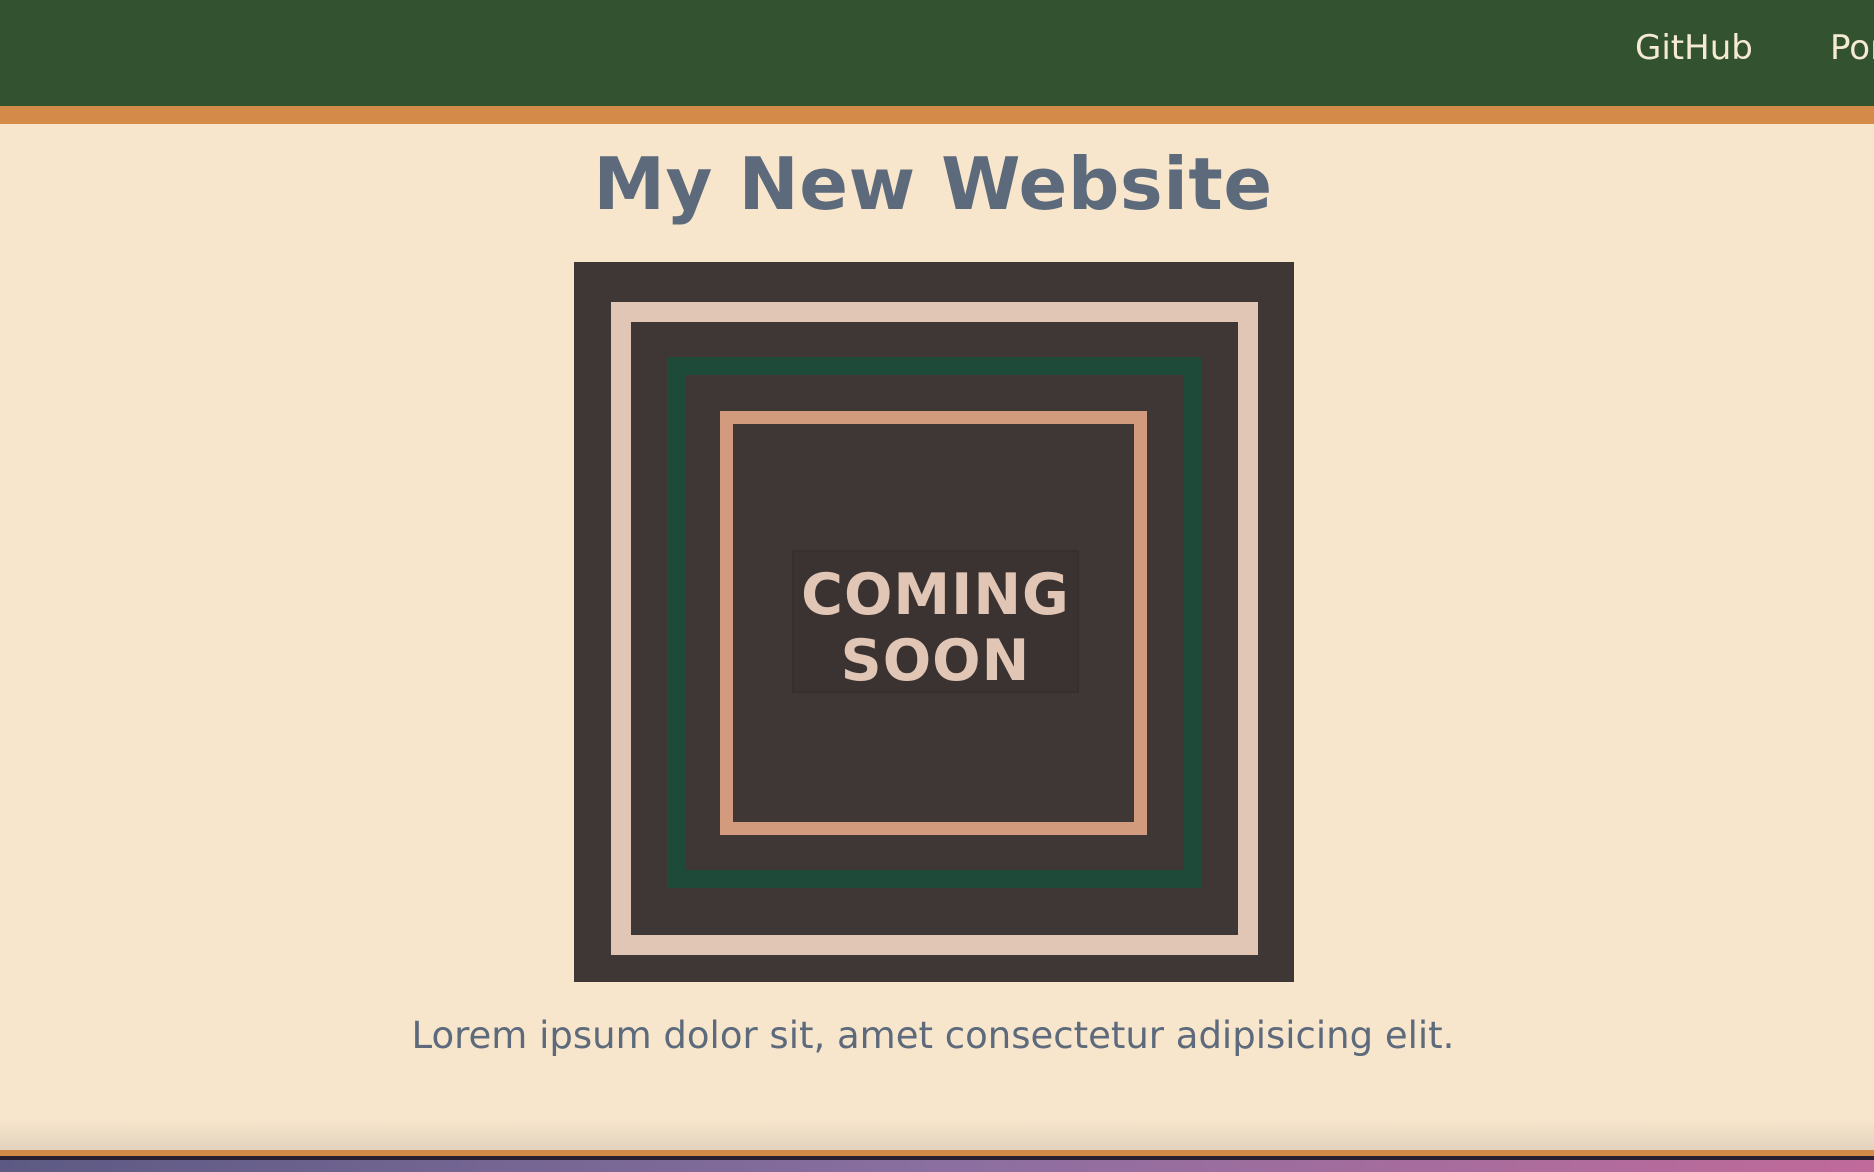 This screenshot has height=1172, width=1874. Describe the element at coordinates (1852, 48) in the screenshot. I see `nav-link-portfolio: Por` at that location.